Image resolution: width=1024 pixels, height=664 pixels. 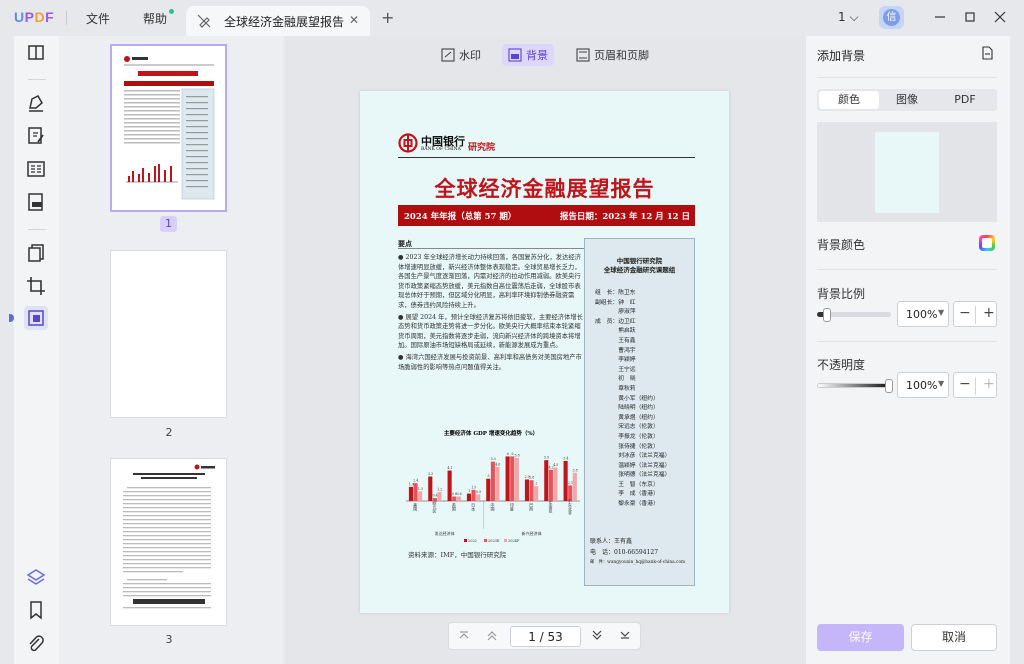 What do you see at coordinates (528, 55) in the screenshot?
I see `background-button: 背景` at bounding box center [528, 55].